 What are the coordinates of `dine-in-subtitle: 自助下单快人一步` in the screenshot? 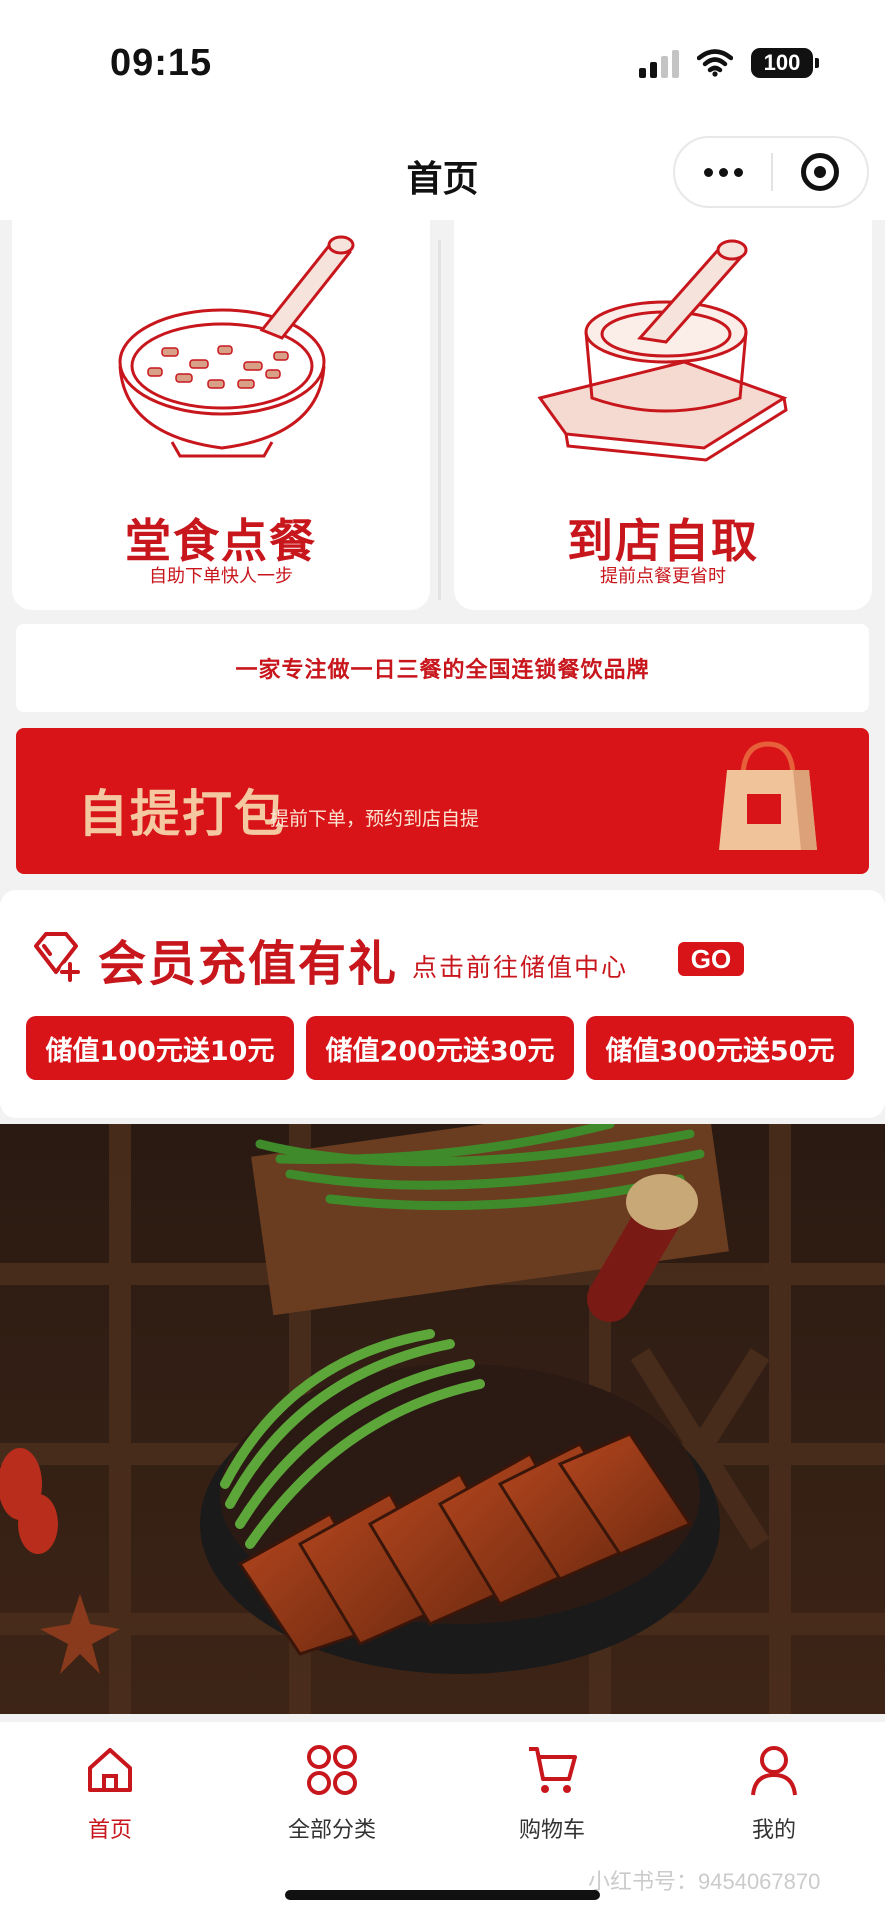 It's located at (221, 576).